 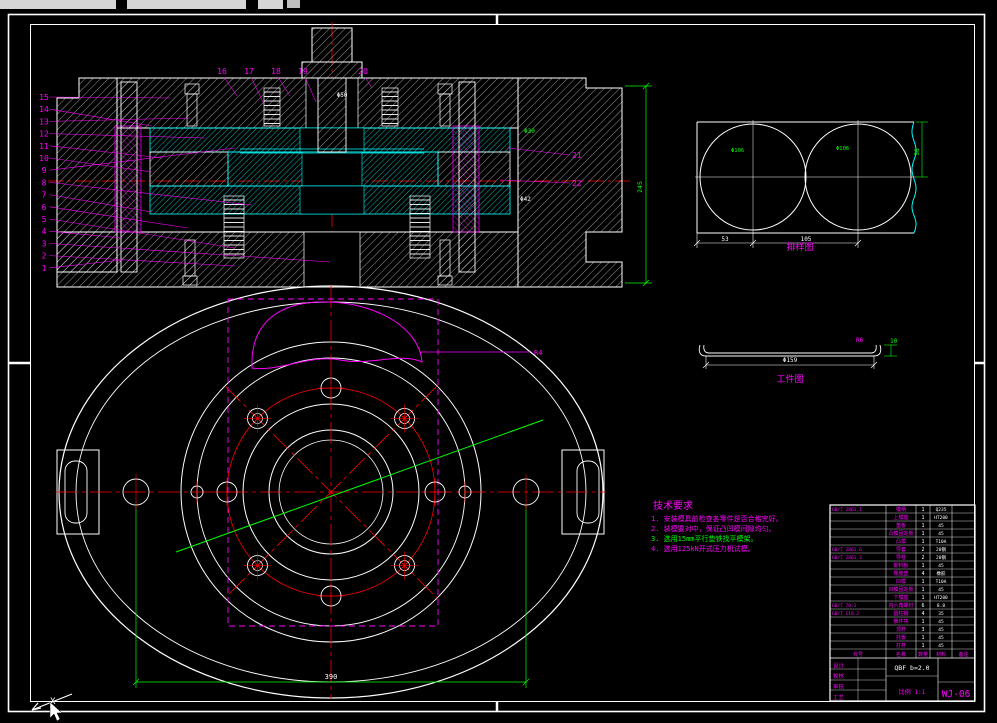 What do you see at coordinates (839, 676) in the screenshot?
I see `sign-label: 校核` at bounding box center [839, 676].